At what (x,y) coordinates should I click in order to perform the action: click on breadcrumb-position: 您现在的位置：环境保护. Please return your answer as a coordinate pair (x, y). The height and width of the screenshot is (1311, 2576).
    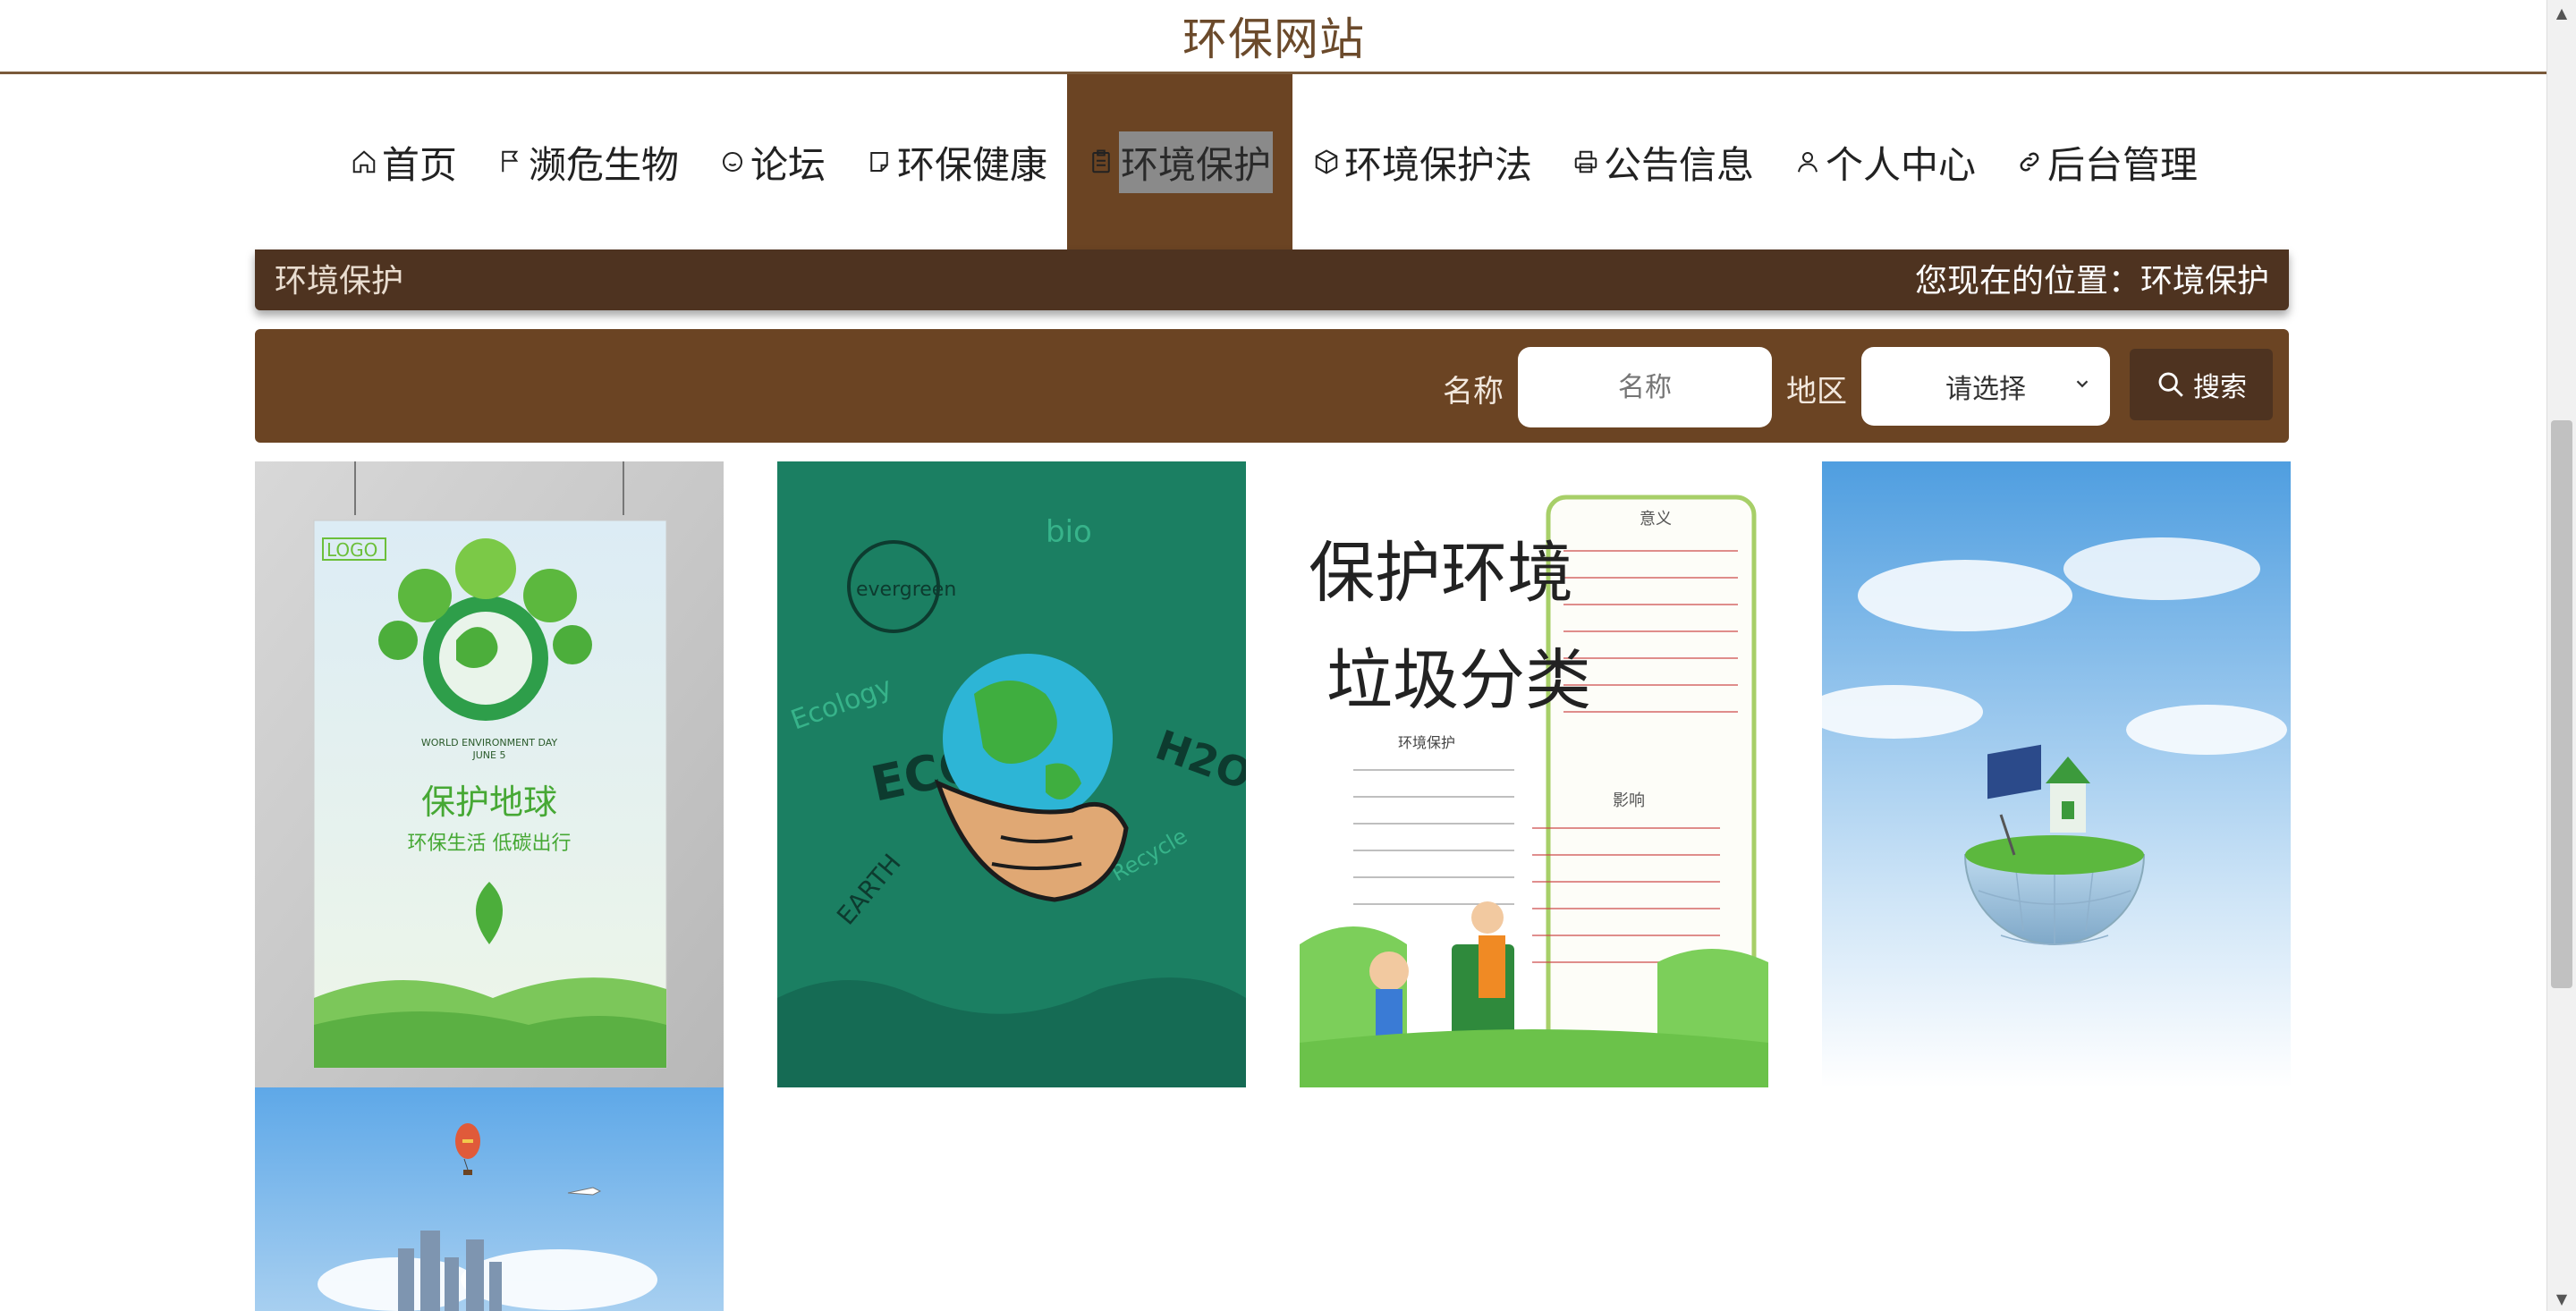
    Looking at the image, I should click on (2091, 281).